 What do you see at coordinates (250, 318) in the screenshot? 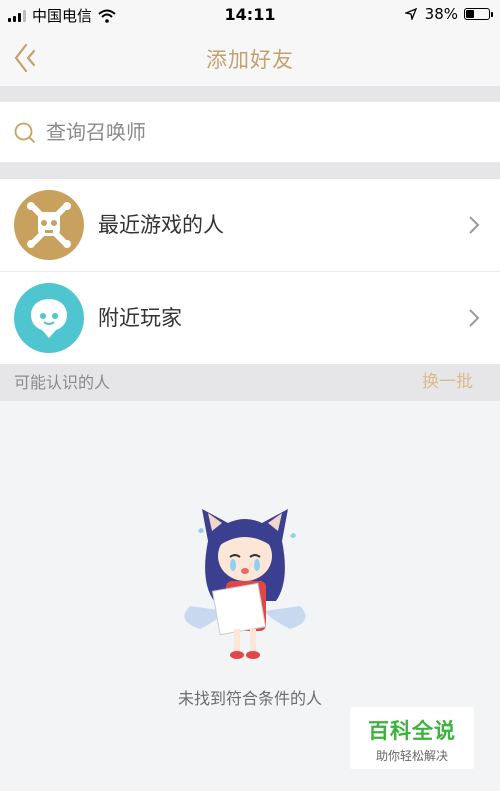
I see `list-item-nearby-players: 附近玩家` at bounding box center [250, 318].